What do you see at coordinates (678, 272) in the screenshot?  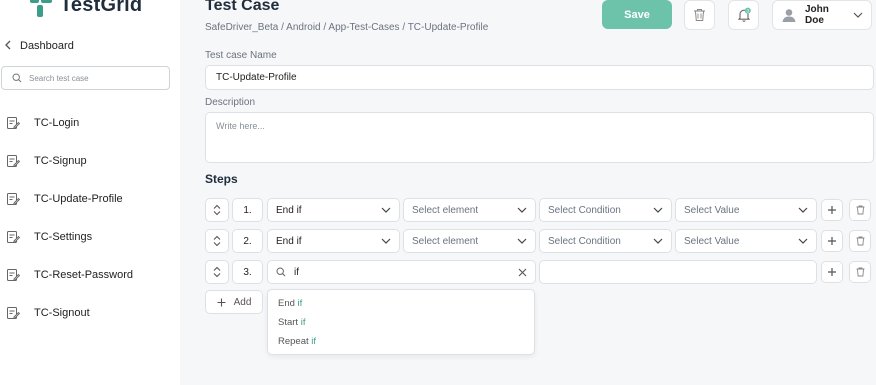 I see `step-empty-field` at bounding box center [678, 272].